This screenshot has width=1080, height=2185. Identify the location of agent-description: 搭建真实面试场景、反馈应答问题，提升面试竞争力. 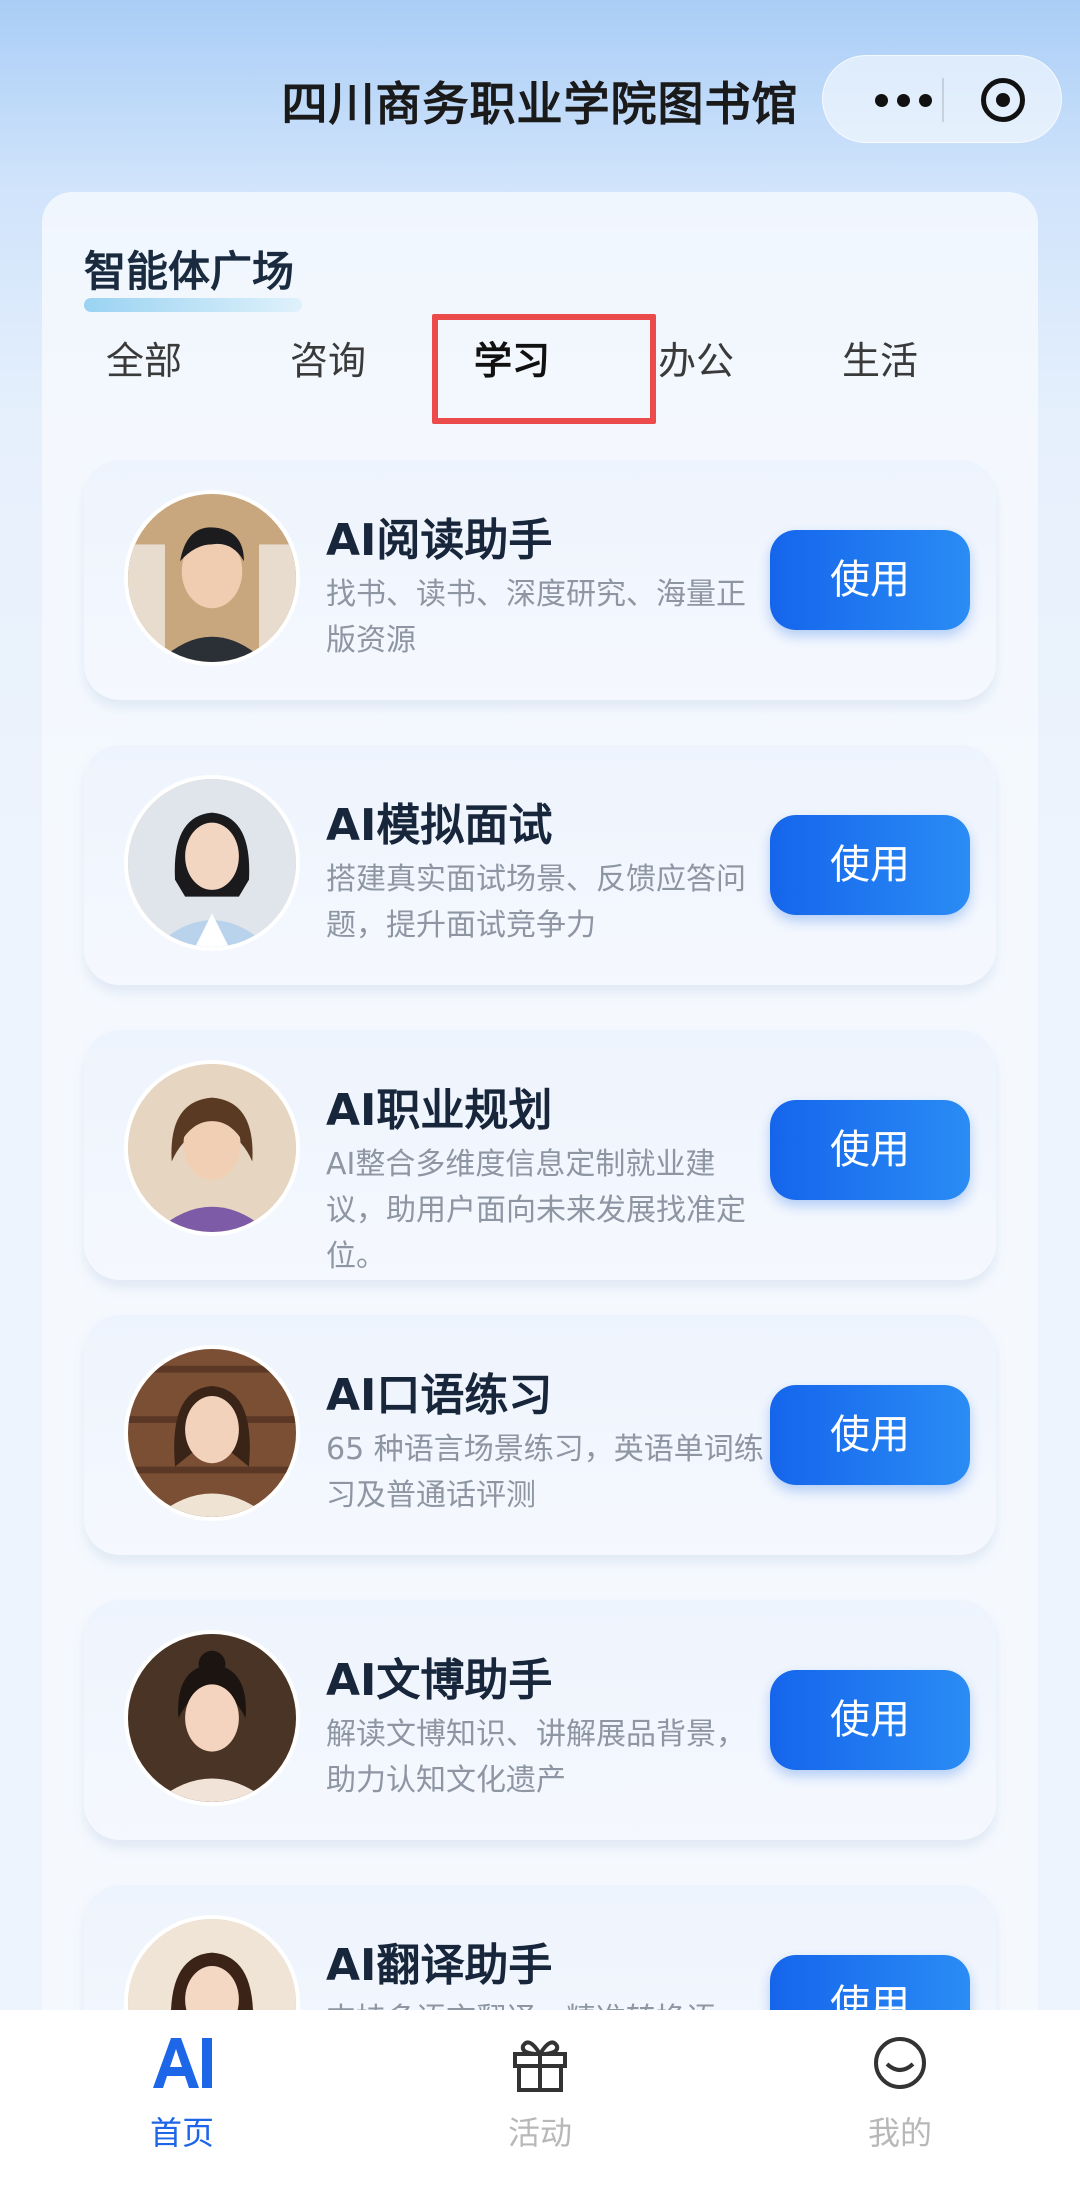
(536, 902).